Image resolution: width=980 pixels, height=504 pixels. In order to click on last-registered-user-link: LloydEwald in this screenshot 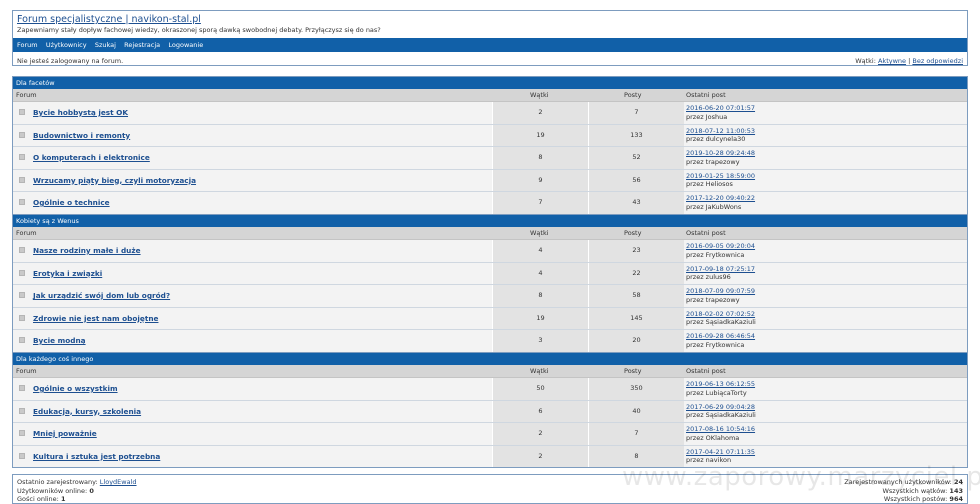, I will do `click(118, 482)`.